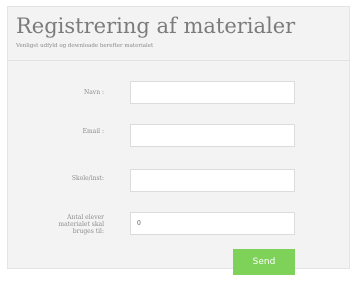 The height and width of the screenshot is (298, 364). Describe the element at coordinates (88, 231) in the screenshot. I see `students-label-line-3: bruges til:` at that location.